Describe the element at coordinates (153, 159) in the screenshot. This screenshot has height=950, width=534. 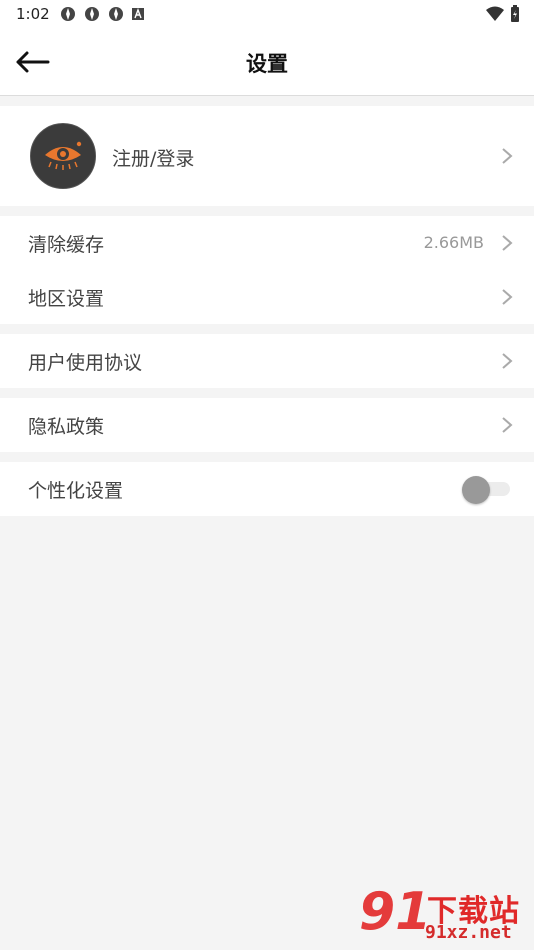
I see `login-register-label: 注册/登录` at that location.